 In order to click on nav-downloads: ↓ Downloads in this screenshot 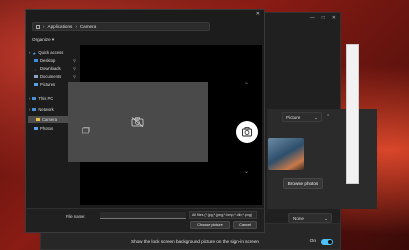, I will do `click(56, 68)`.